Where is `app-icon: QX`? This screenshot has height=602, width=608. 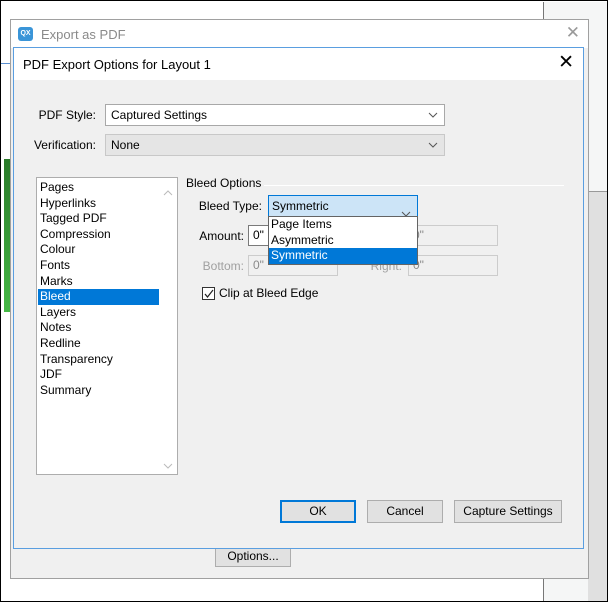
app-icon: QX is located at coordinates (25, 34).